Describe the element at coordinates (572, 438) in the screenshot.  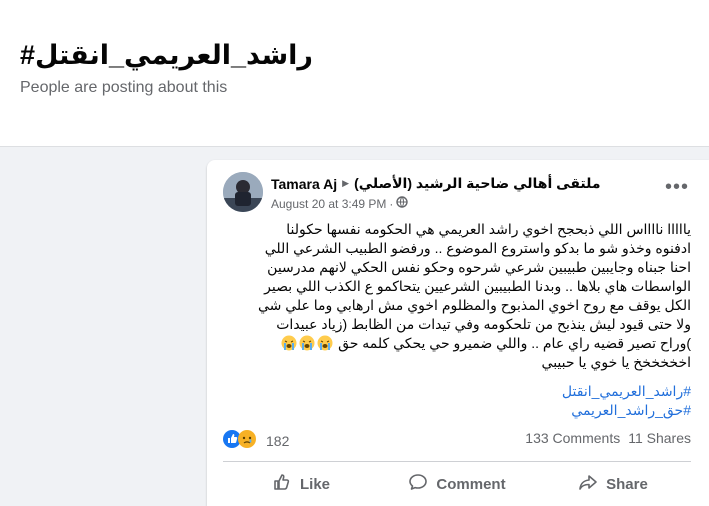
I see `comments-count: 133 Comments` at that location.